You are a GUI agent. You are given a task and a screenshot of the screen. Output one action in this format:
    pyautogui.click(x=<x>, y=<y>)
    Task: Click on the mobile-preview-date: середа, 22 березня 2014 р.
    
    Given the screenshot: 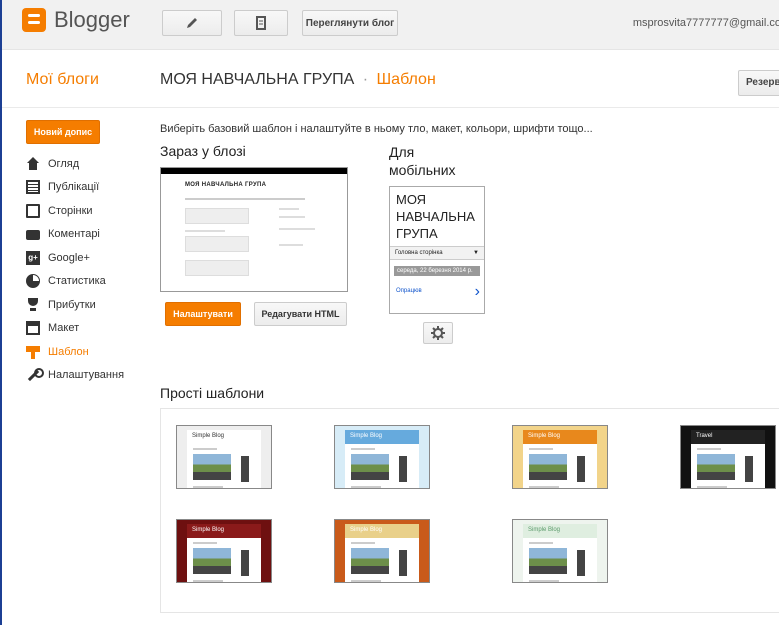 What is the action you would take?
    pyautogui.click(x=437, y=271)
    